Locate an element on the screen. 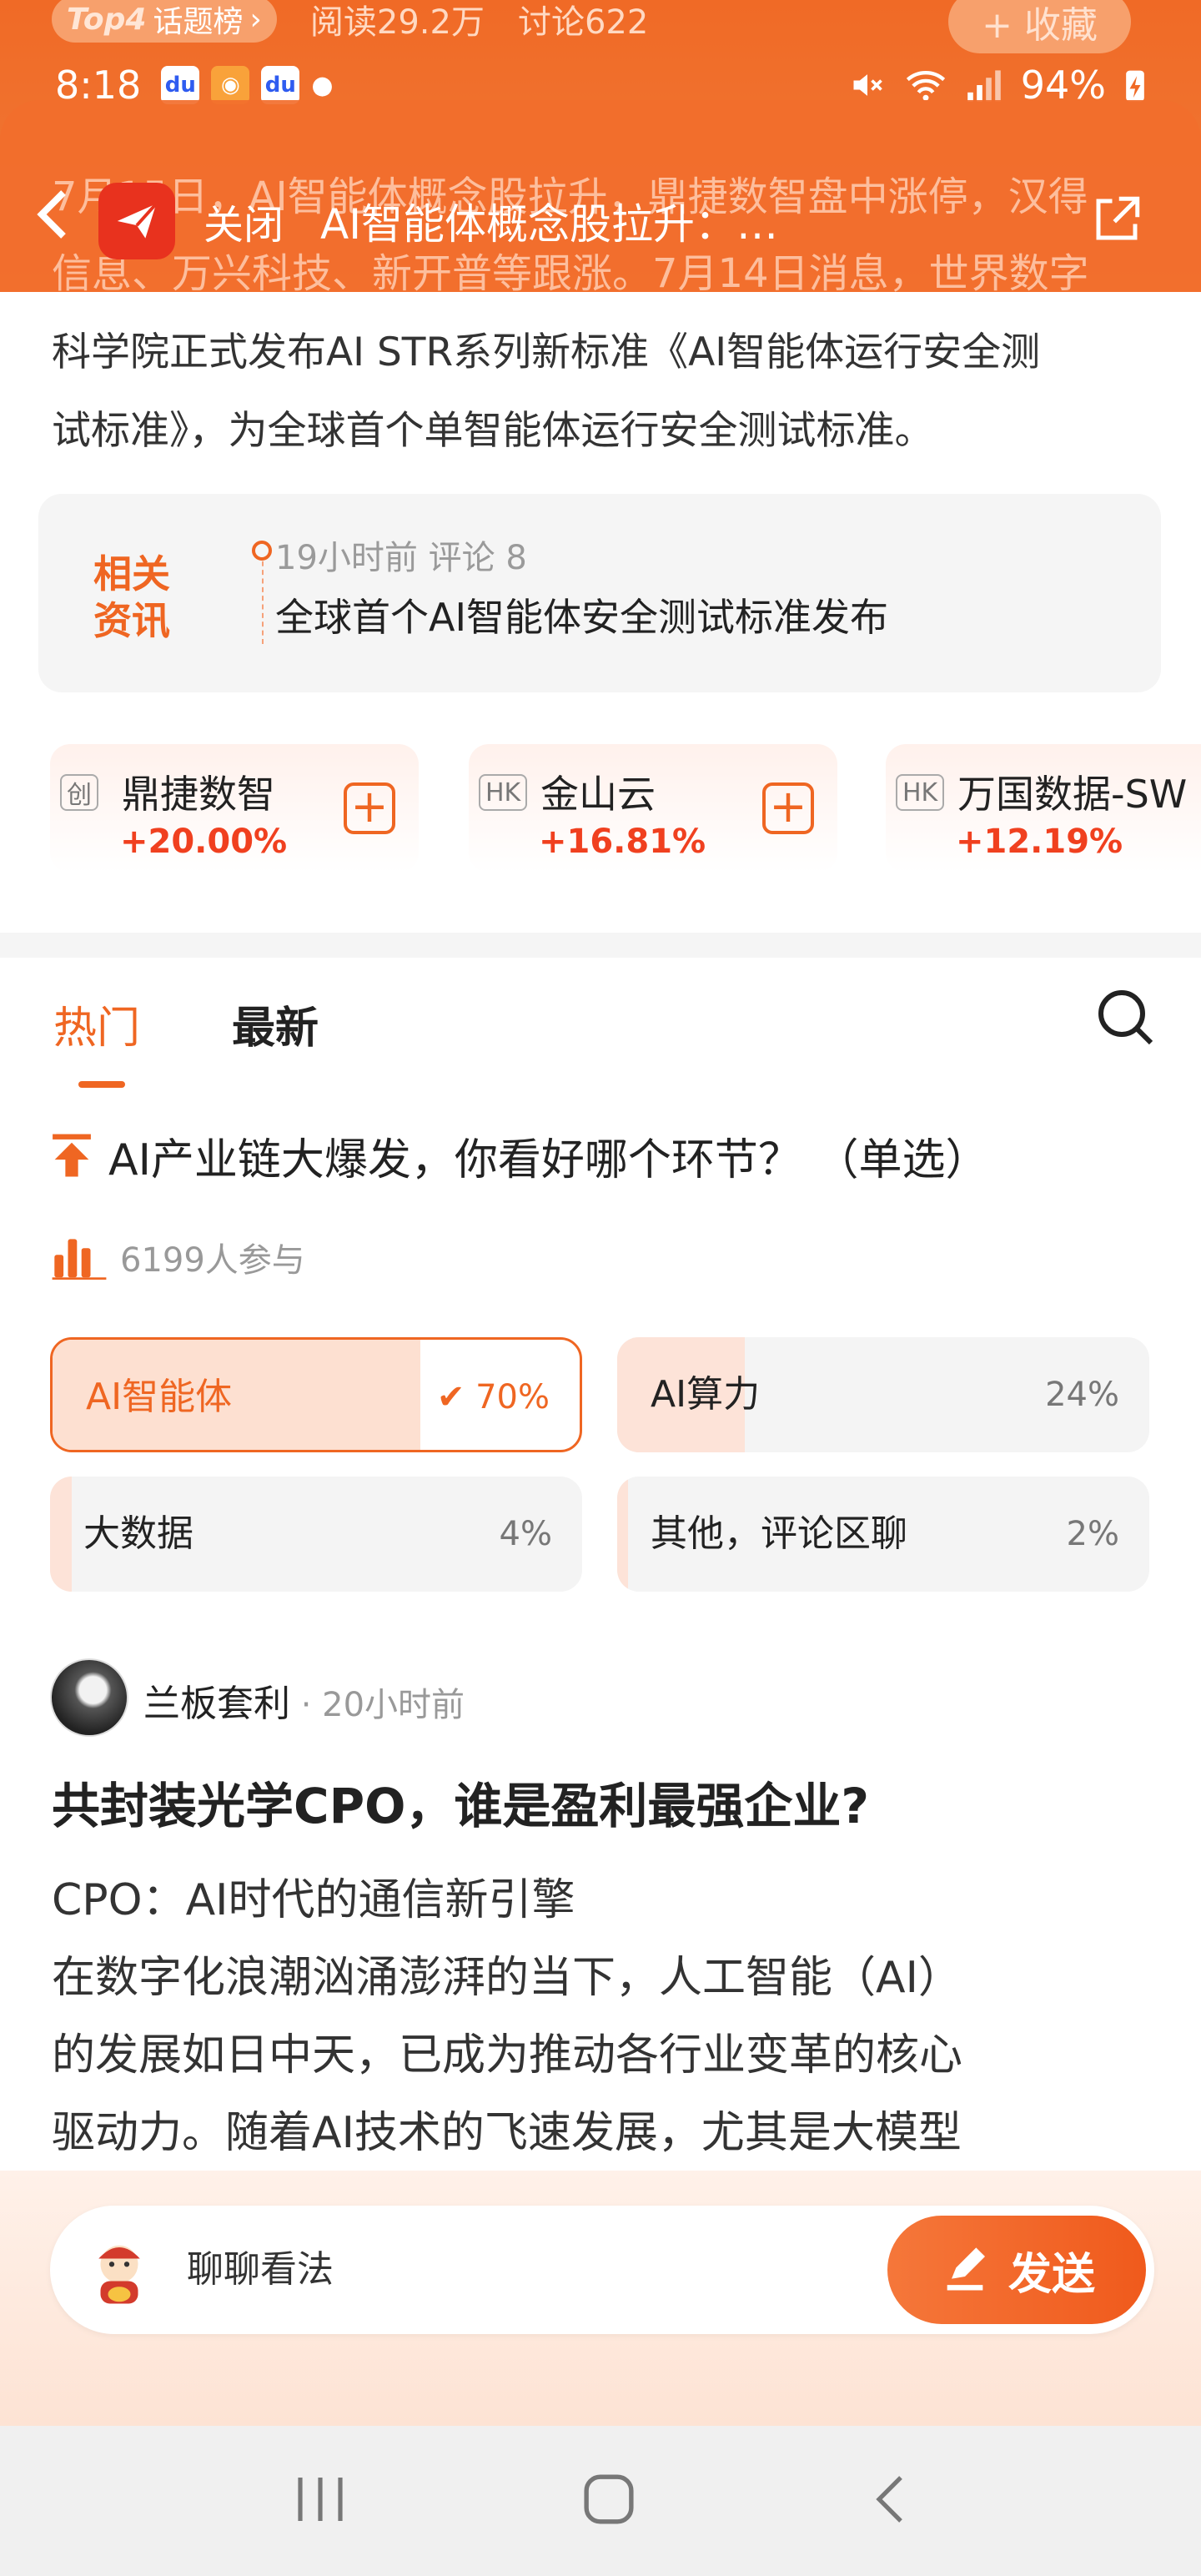 Image resolution: width=1201 pixels, height=2576 pixels. share-button is located at coordinates (1117, 221).